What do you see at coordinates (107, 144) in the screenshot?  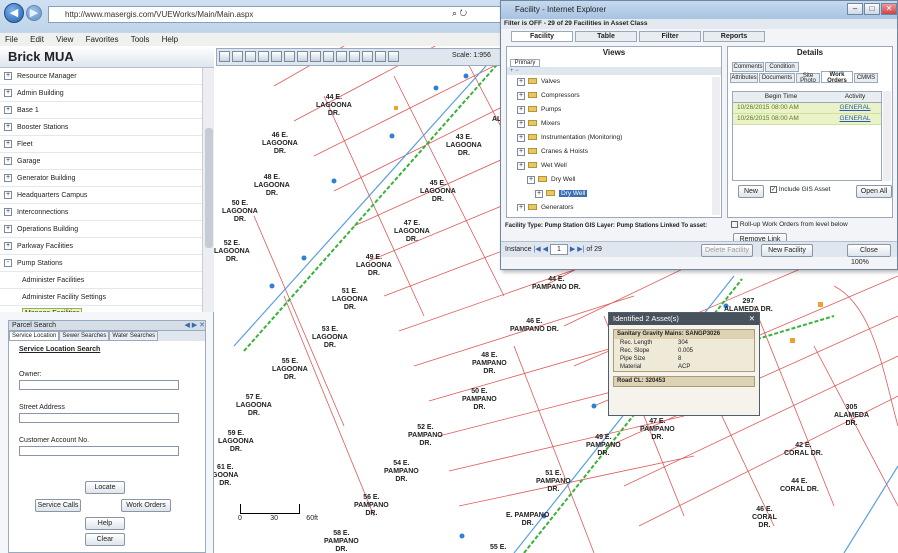 I see `tree-item: + Fleet` at bounding box center [107, 144].